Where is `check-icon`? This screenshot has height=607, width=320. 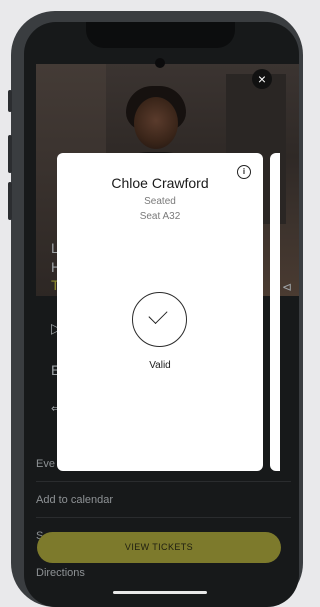
check-icon is located at coordinates (159, 319).